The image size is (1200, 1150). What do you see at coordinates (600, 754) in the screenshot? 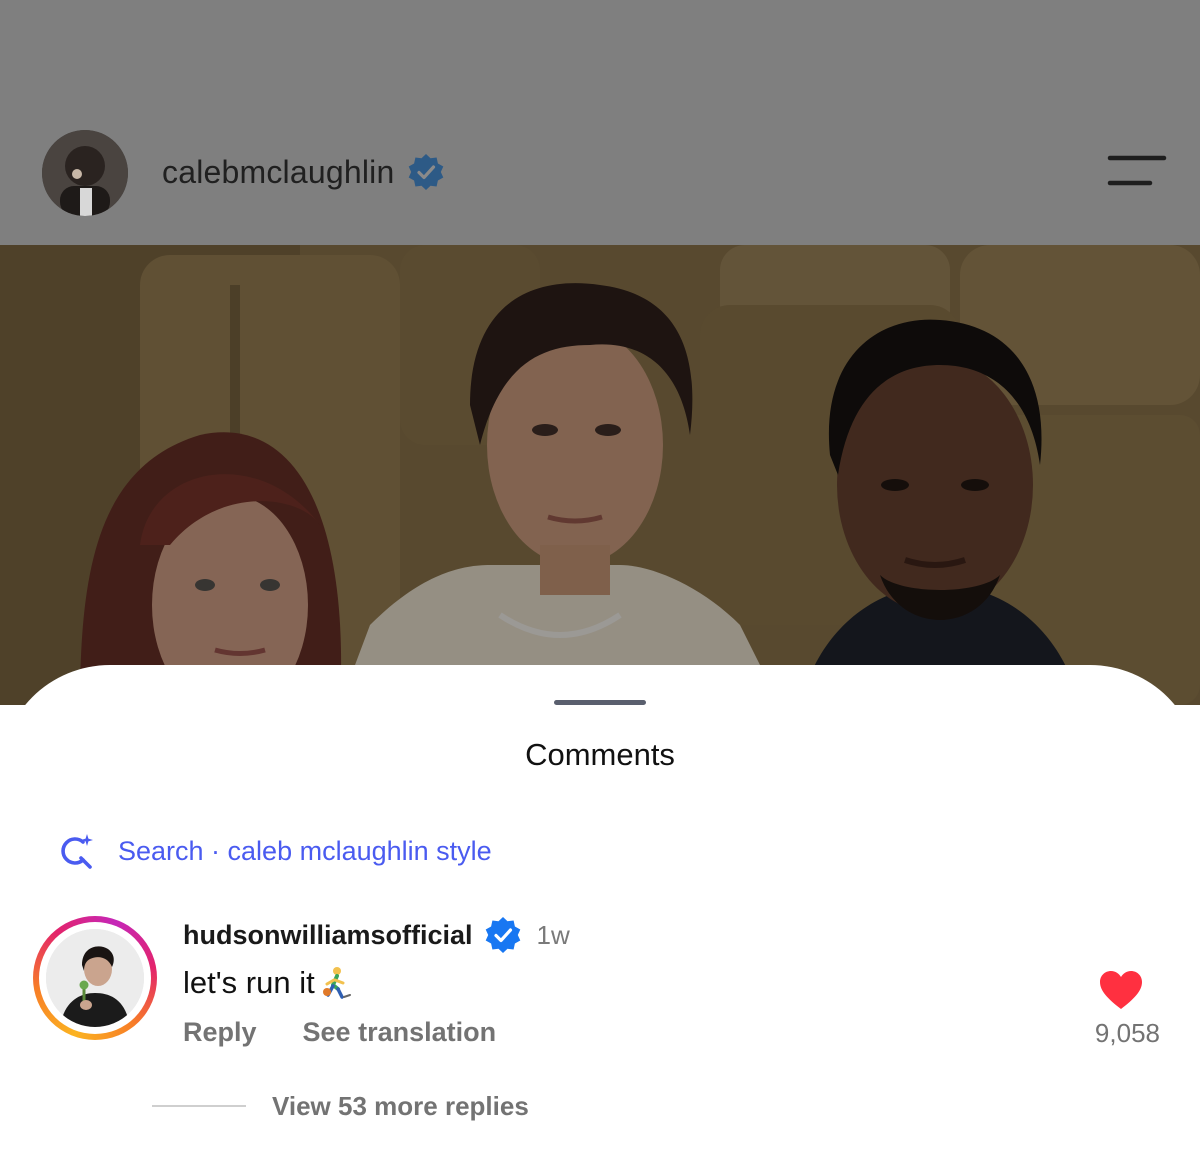
I see `comments-title: Comments` at bounding box center [600, 754].